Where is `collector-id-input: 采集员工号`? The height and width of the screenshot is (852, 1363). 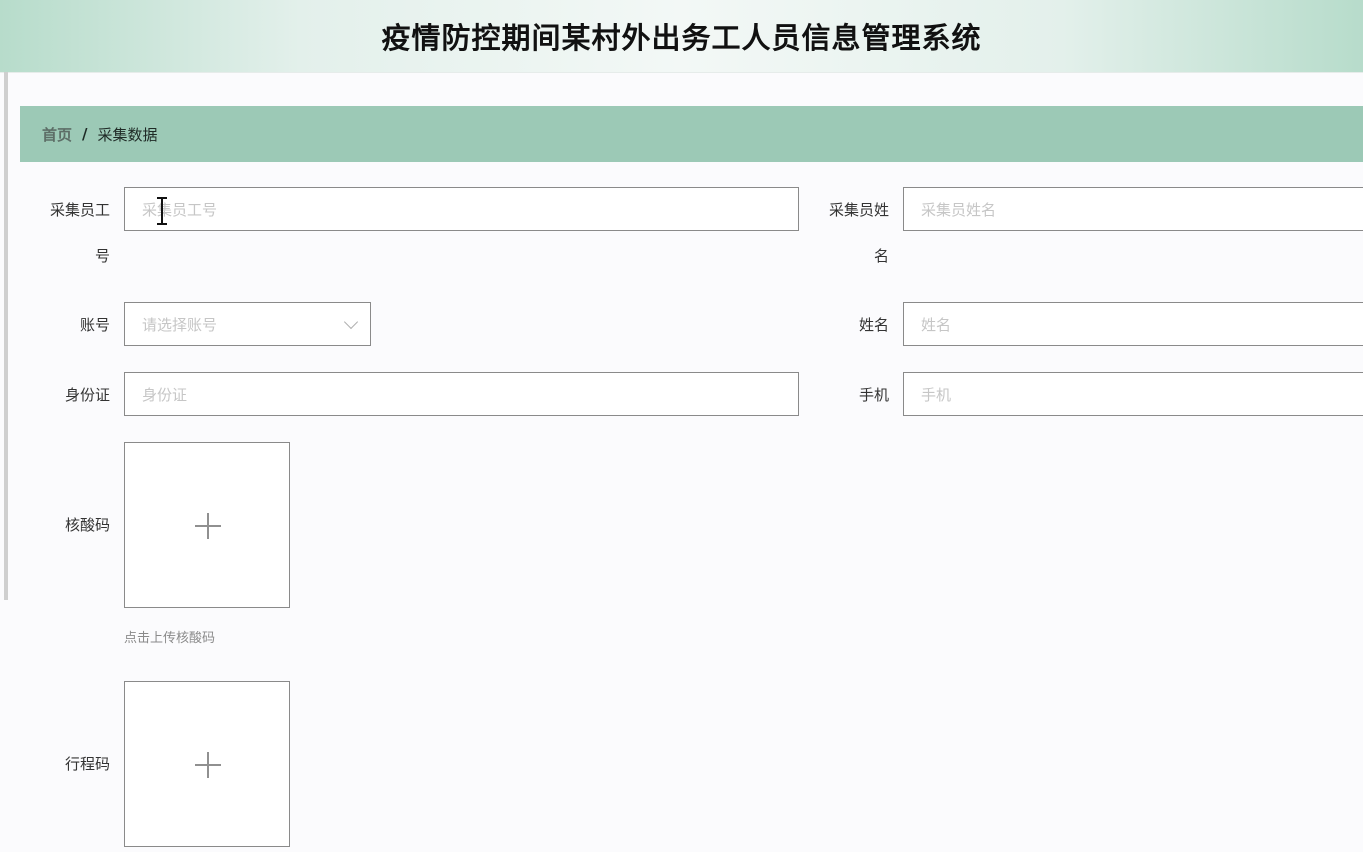 collector-id-input: 采集员工号 is located at coordinates (461, 209).